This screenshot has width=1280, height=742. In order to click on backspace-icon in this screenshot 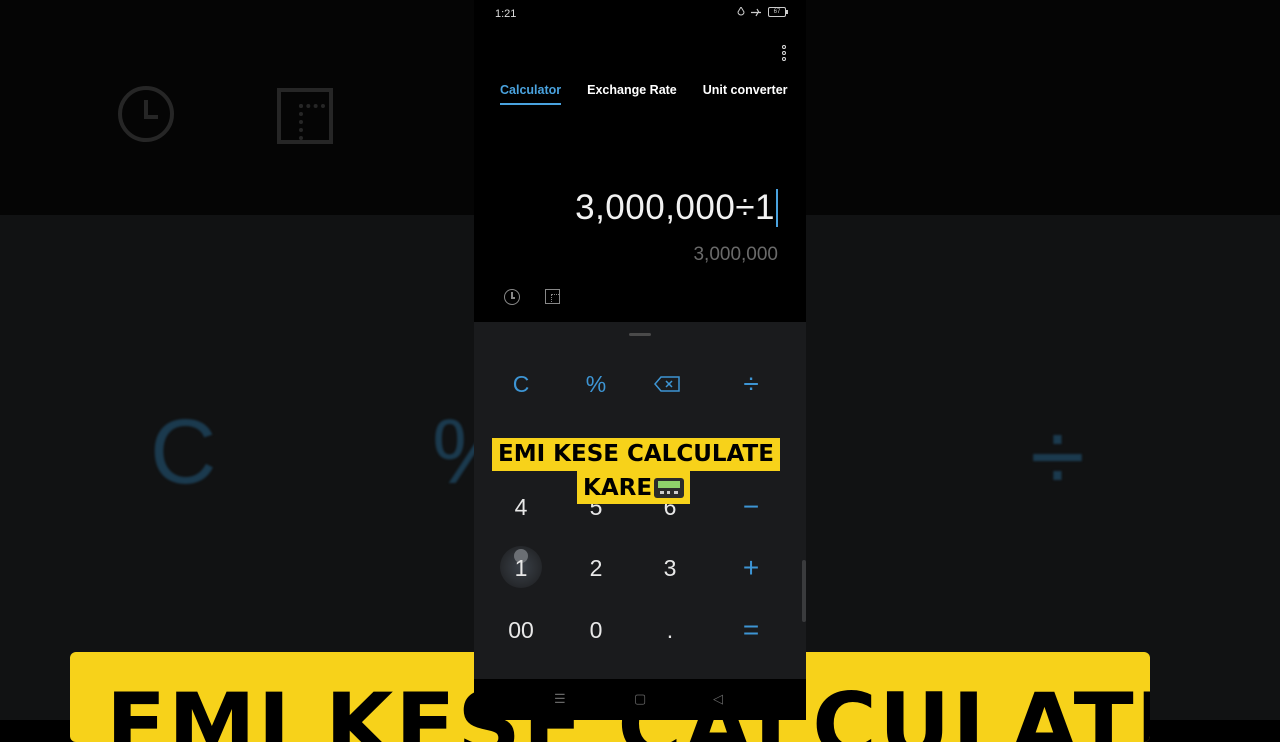, I will do `click(667, 384)`.